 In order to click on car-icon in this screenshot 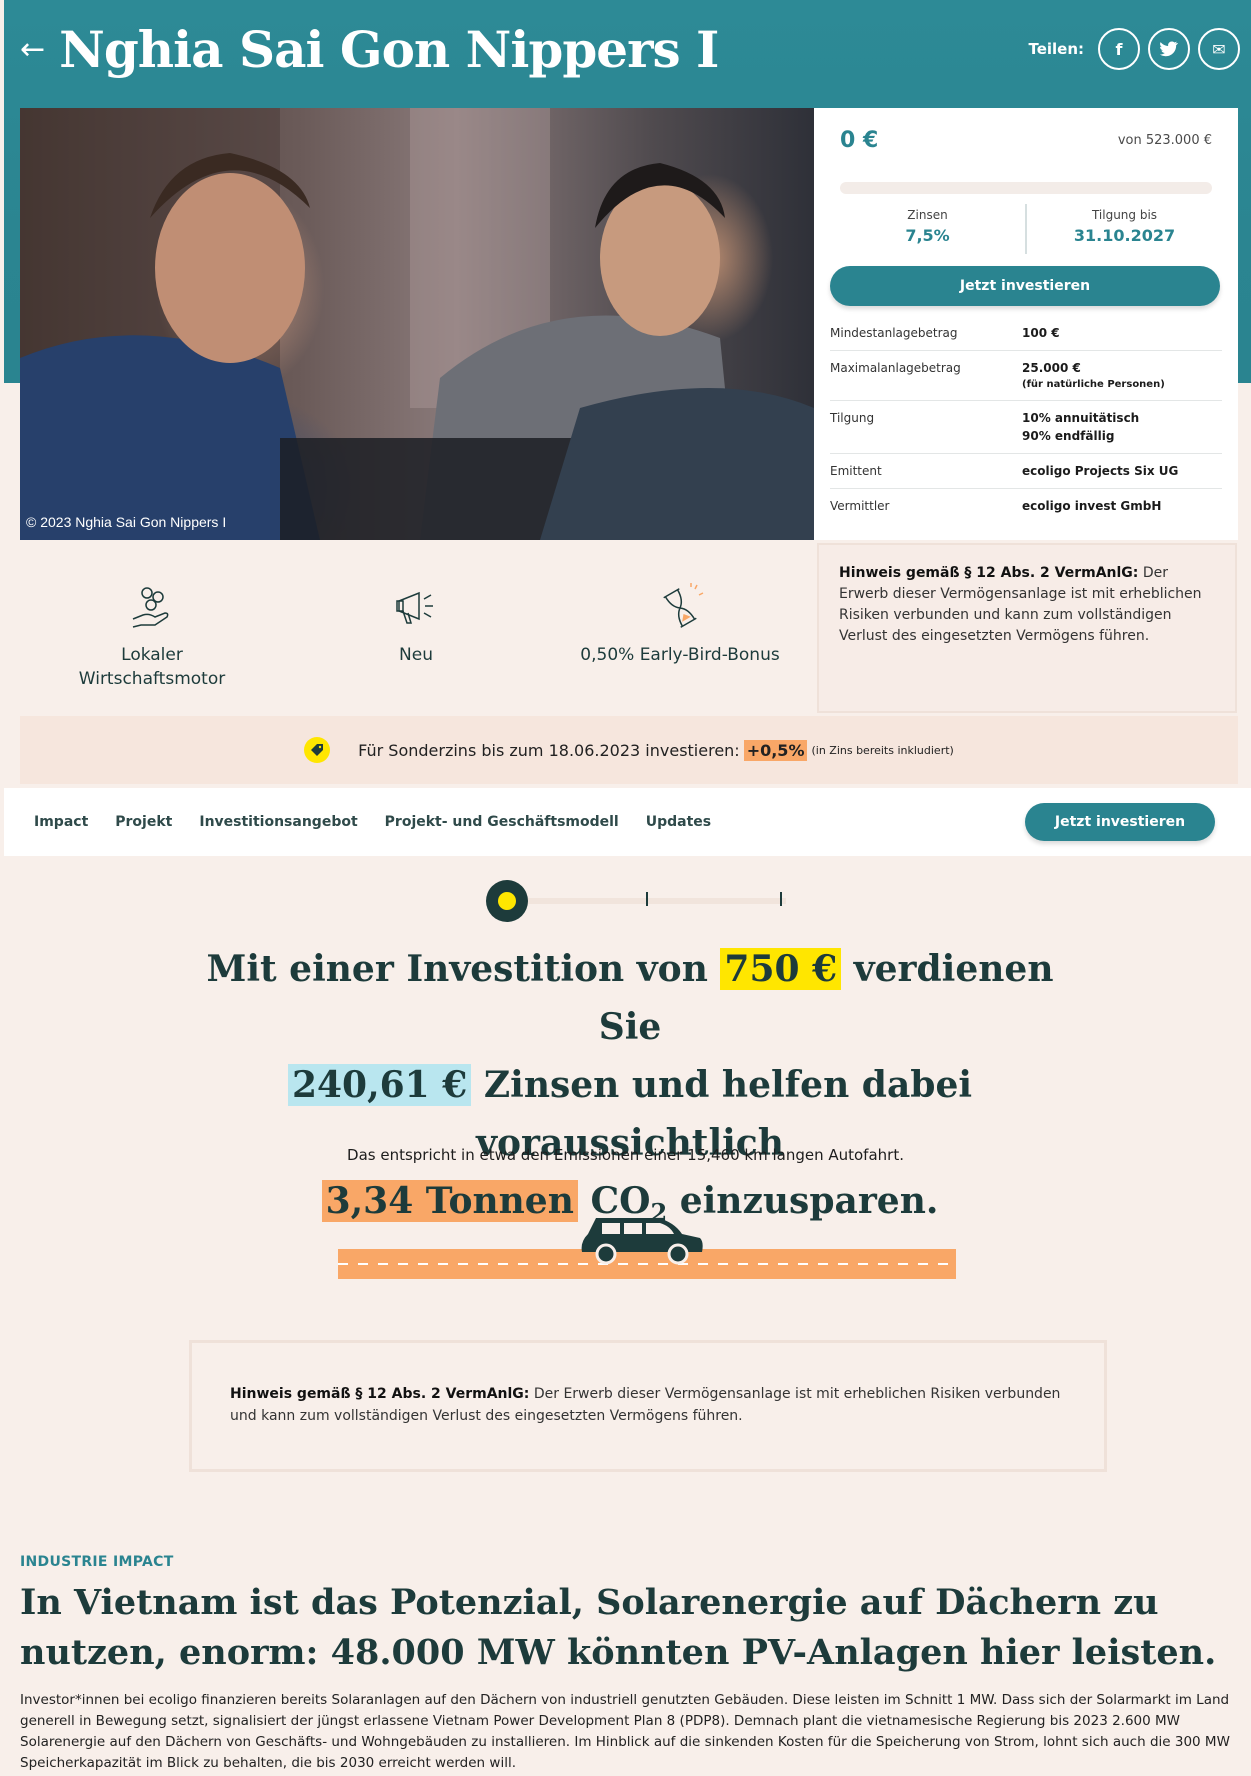, I will do `click(642, 1241)`.